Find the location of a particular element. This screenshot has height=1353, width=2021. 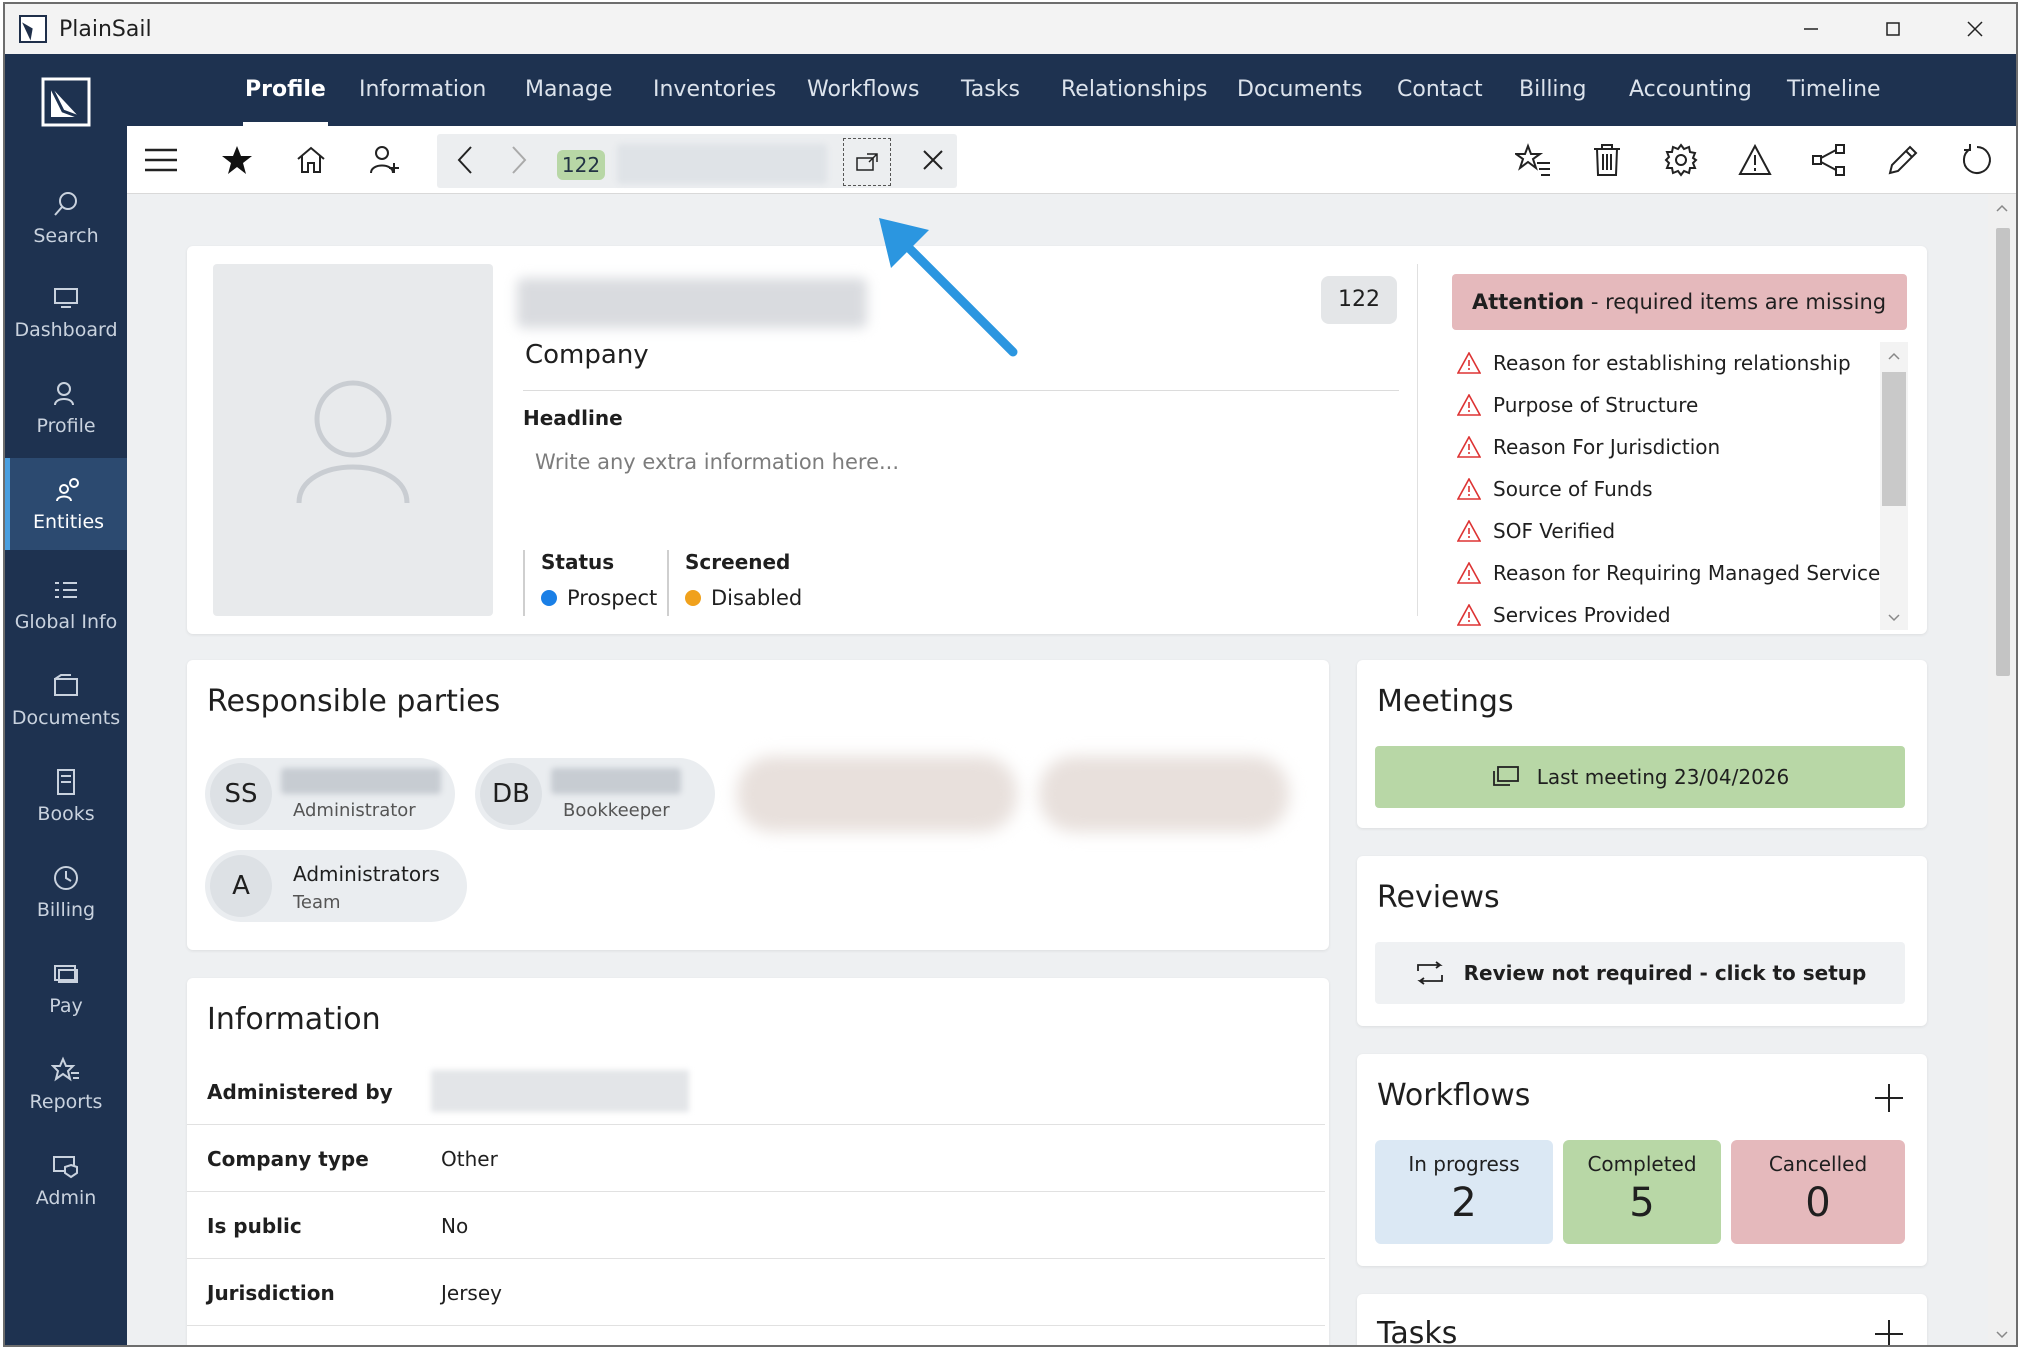

missing-item: Source of Funds is located at coordinates (1667, 489).